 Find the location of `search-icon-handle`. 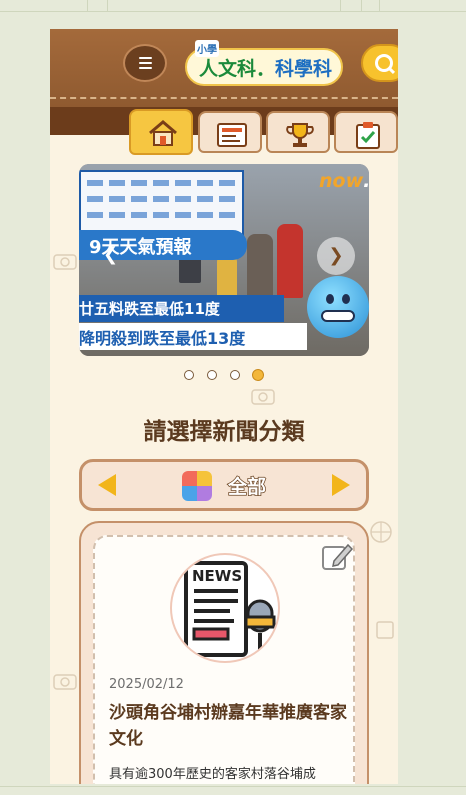

search-icon-handle is located at coordinates (391, 70).